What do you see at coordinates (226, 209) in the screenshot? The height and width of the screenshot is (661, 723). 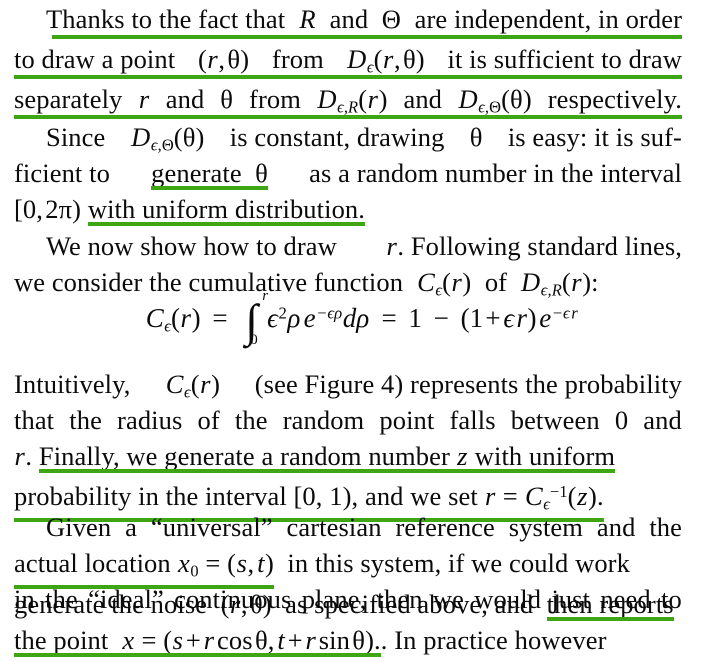 I see `highlighted-phrase-uniform-distribution: with uniform distribution.` at bounding box center [226, 209].